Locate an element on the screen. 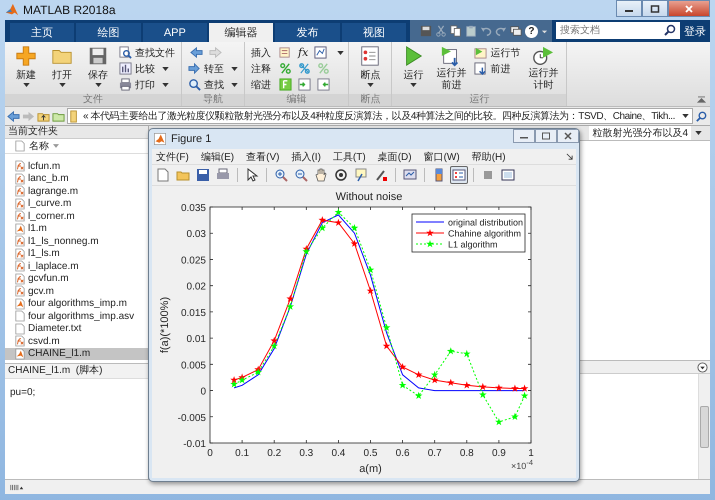 This screenshot has width=715, height=500. axis-tick-label: 0.7 is located at coordinates (435, 453).